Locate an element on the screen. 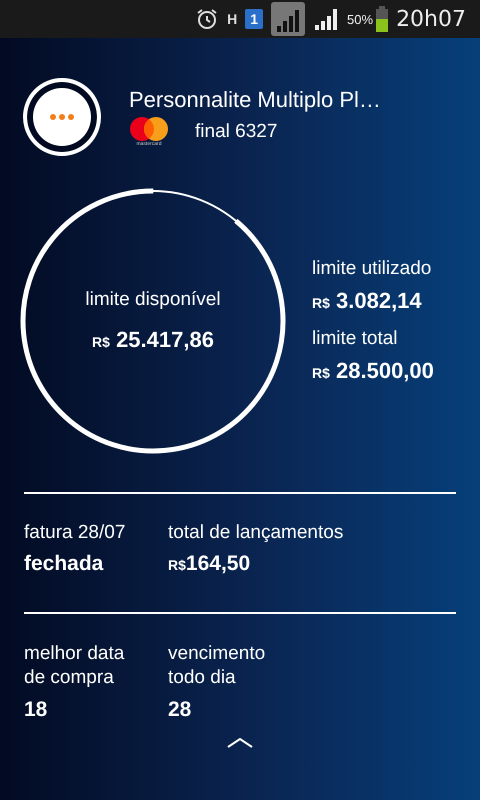  date-value: 18 is located at coordinates (36, 710).